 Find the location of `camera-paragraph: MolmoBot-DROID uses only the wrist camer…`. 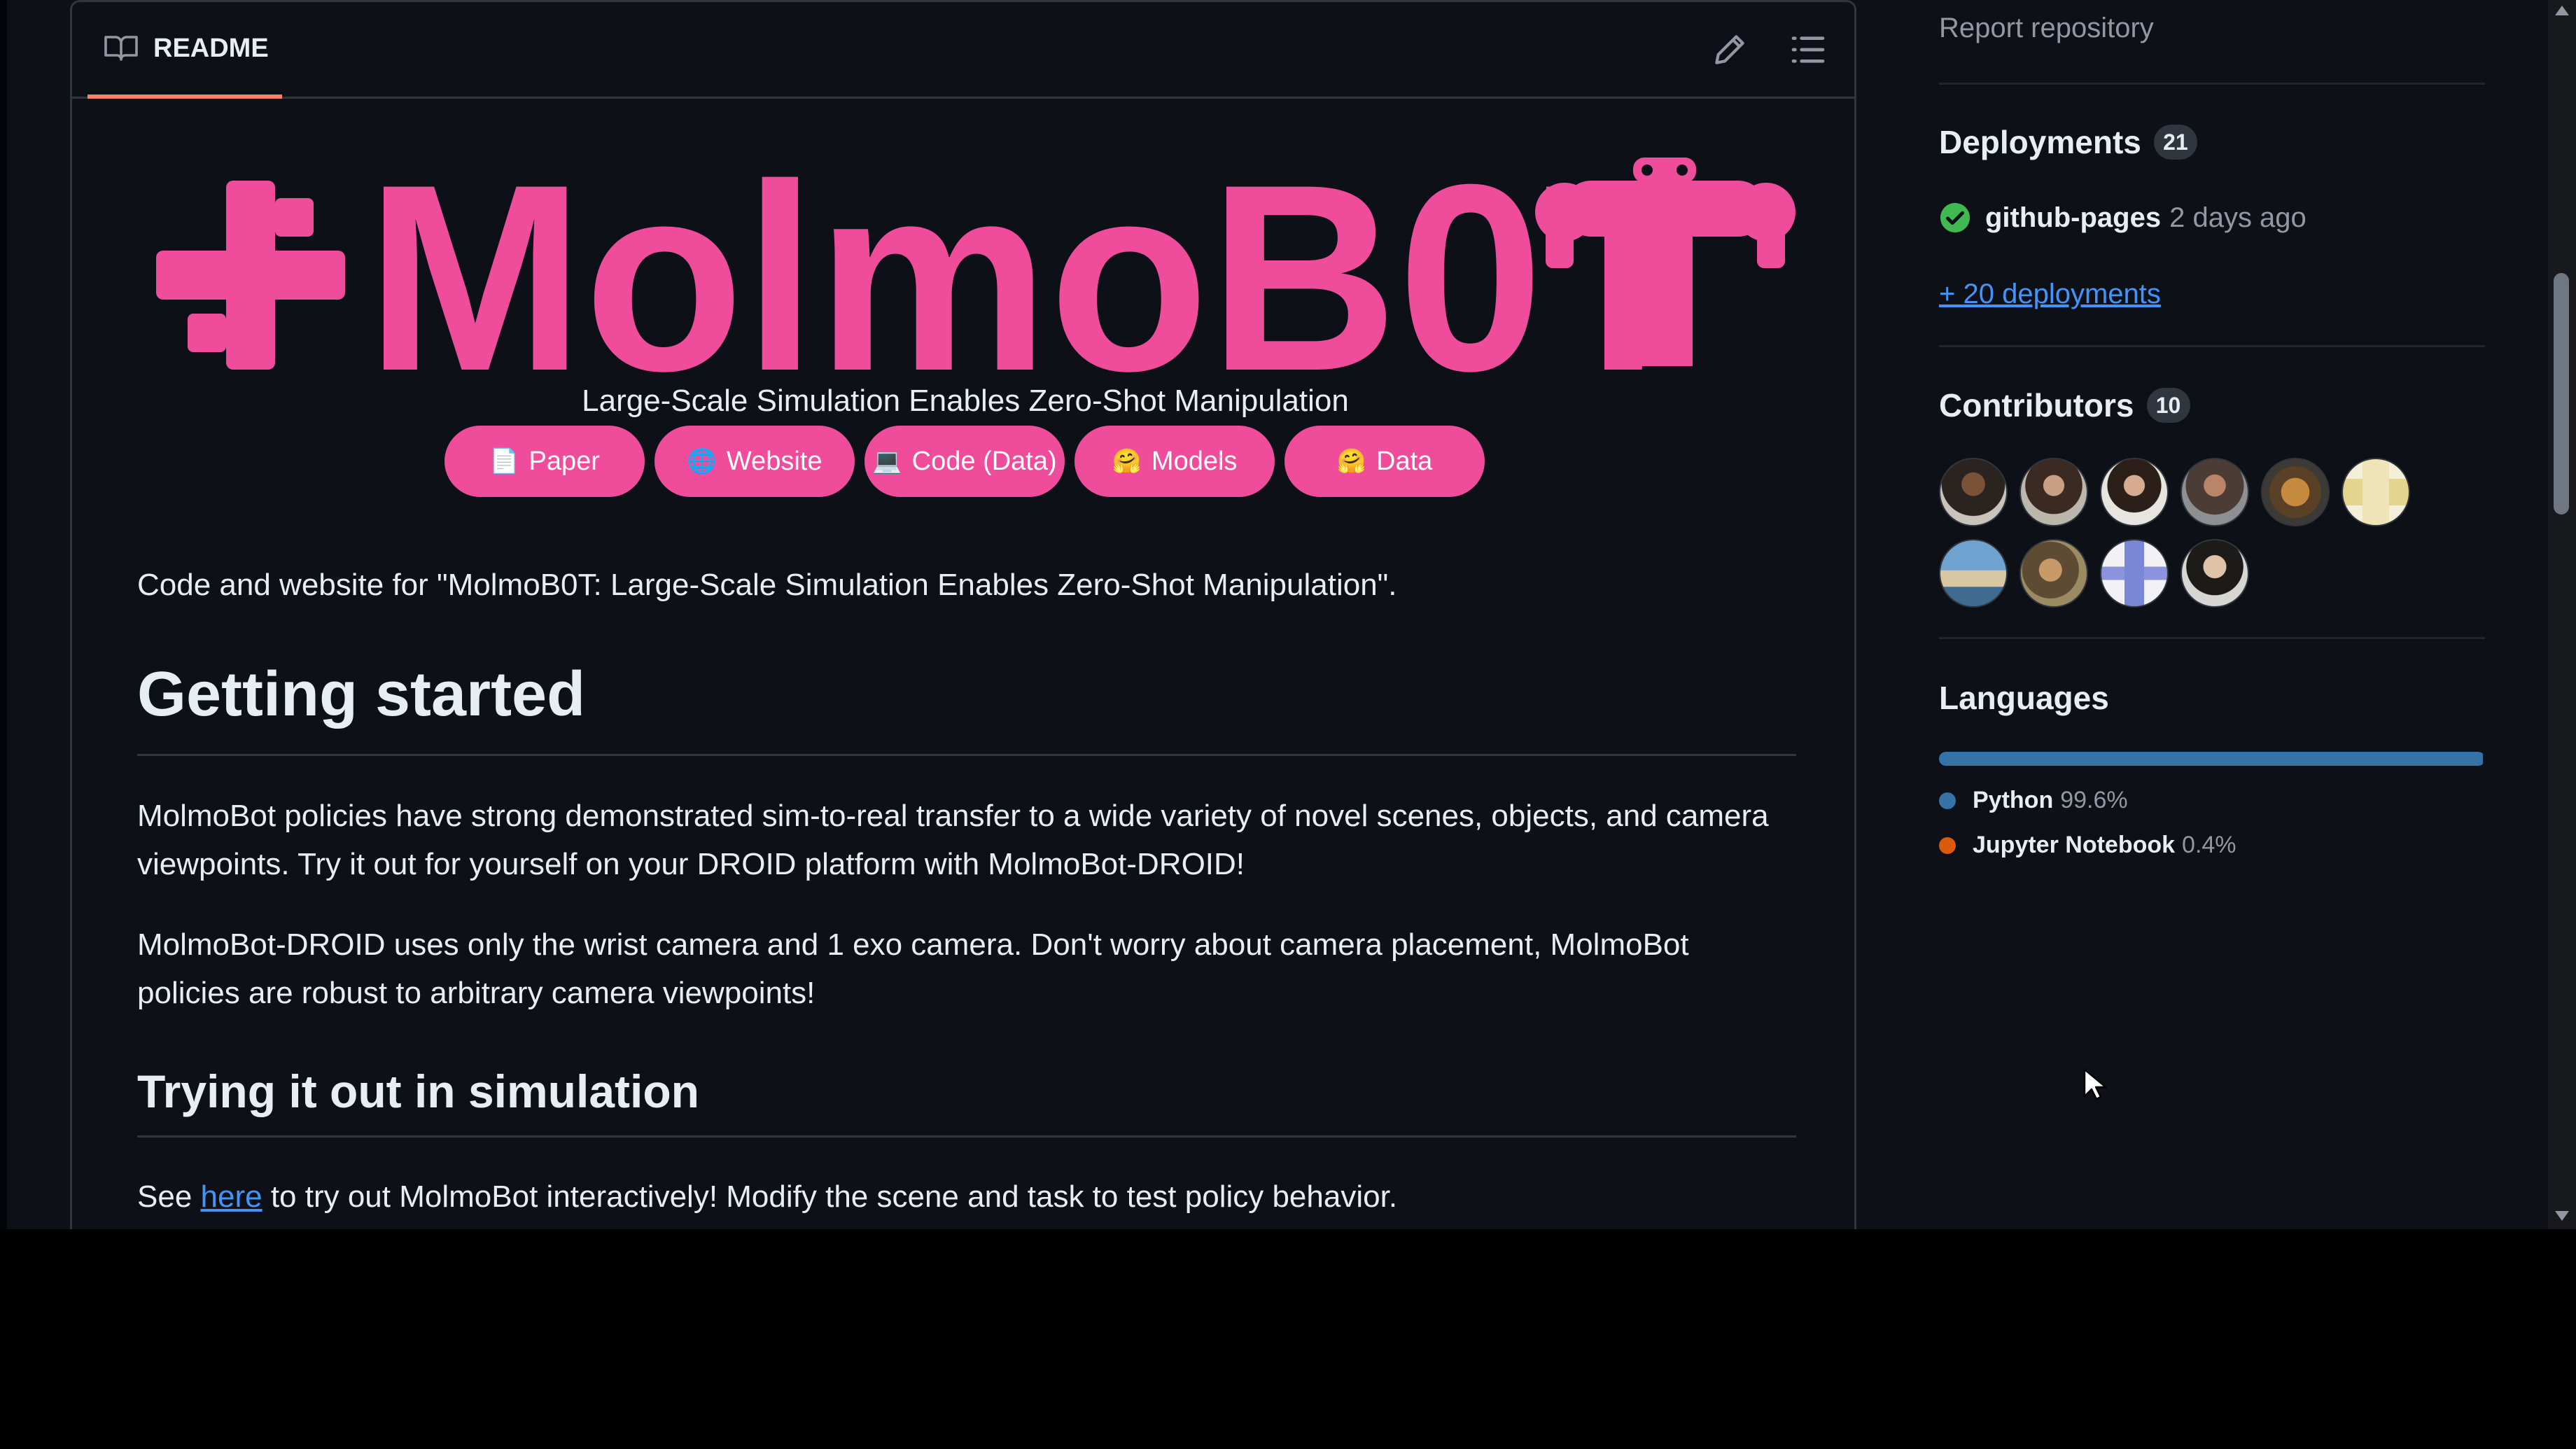

camera-paragraph: MolmoBot-DROID uses only the wrist camer… is located at coordinates (913, 968).